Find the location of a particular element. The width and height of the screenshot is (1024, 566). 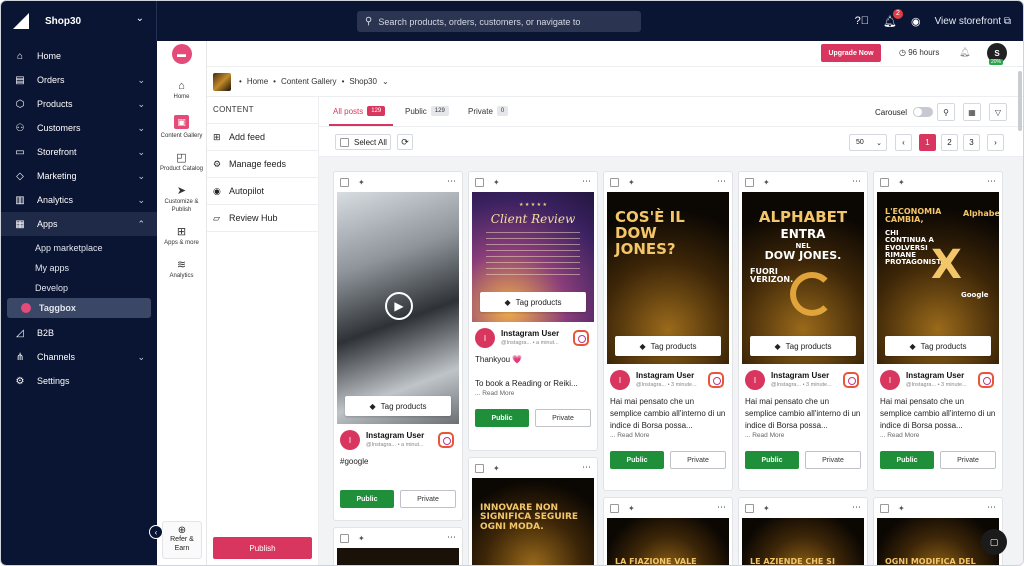

tab-public: Public 129 is located at coordinates (427, 111).